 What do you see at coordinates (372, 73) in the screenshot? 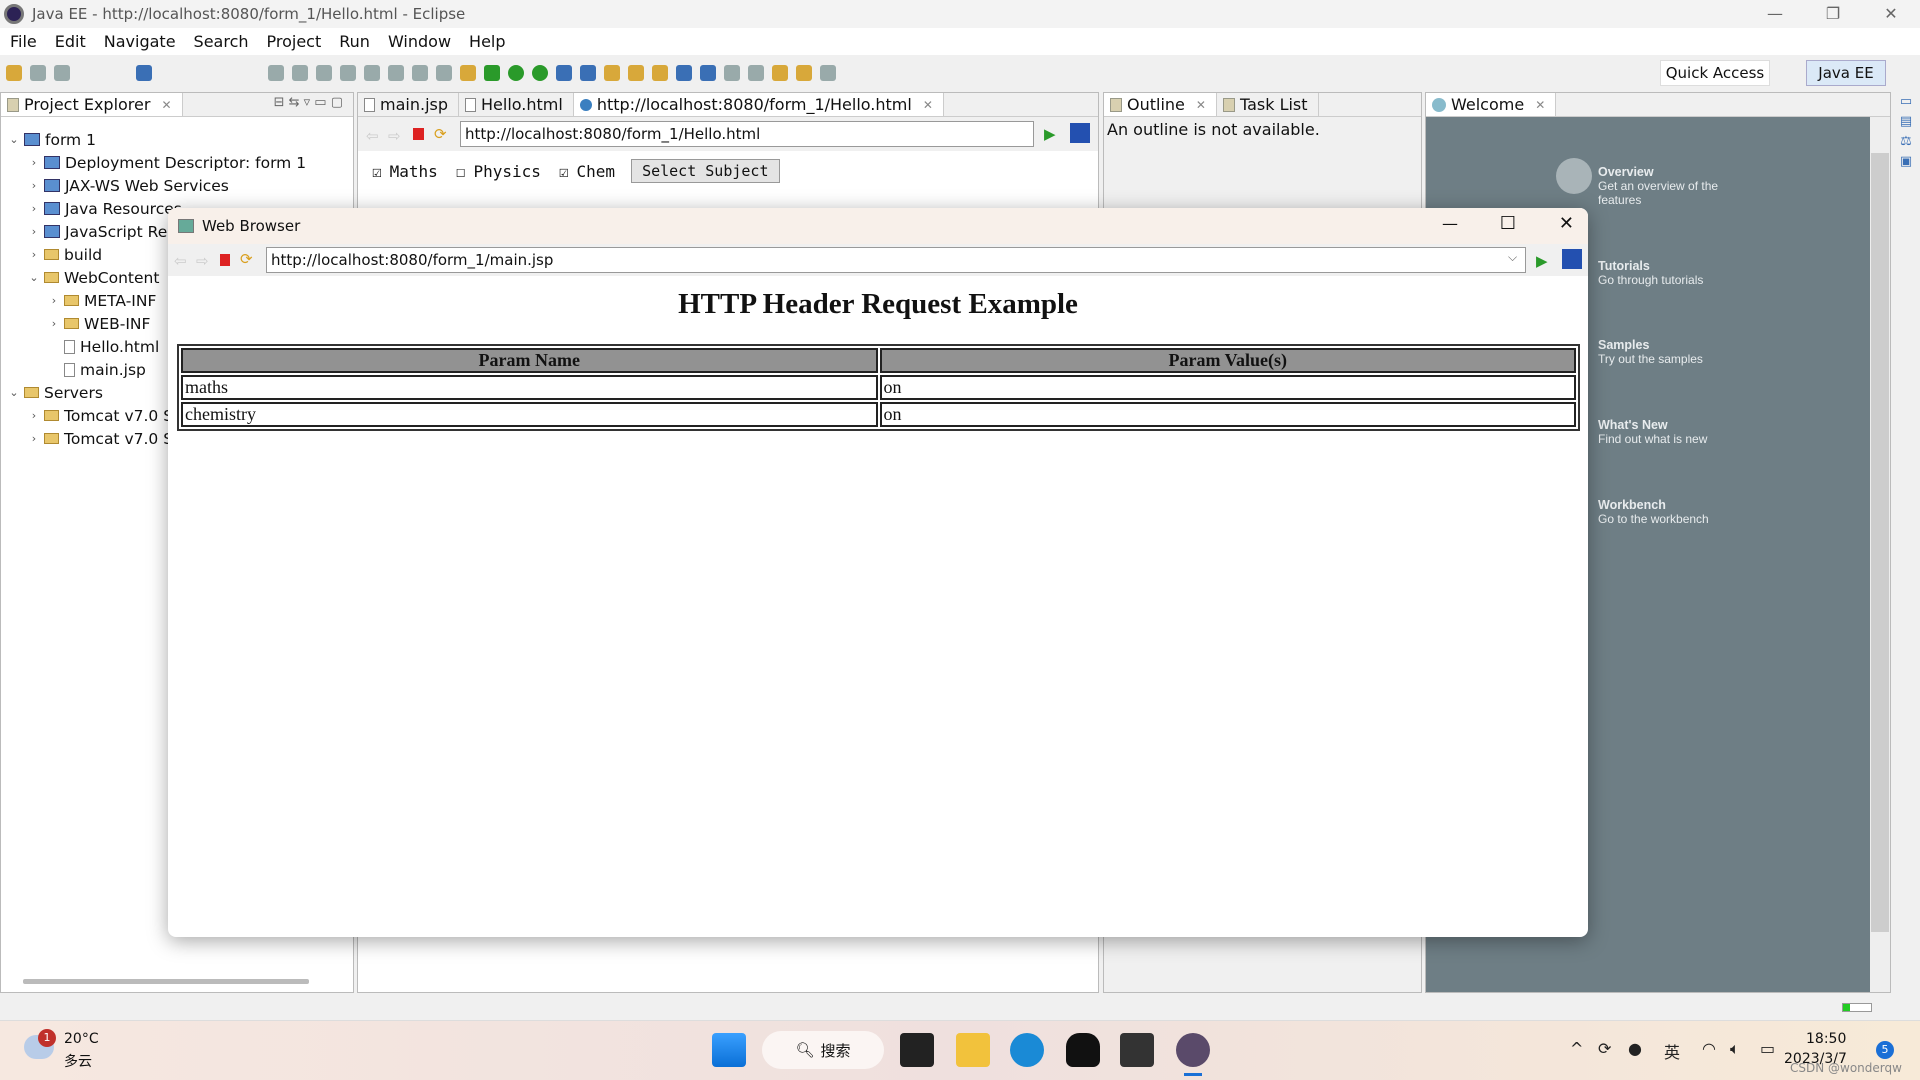
I see `disconnect-icon` at bounding box center [372, 73].